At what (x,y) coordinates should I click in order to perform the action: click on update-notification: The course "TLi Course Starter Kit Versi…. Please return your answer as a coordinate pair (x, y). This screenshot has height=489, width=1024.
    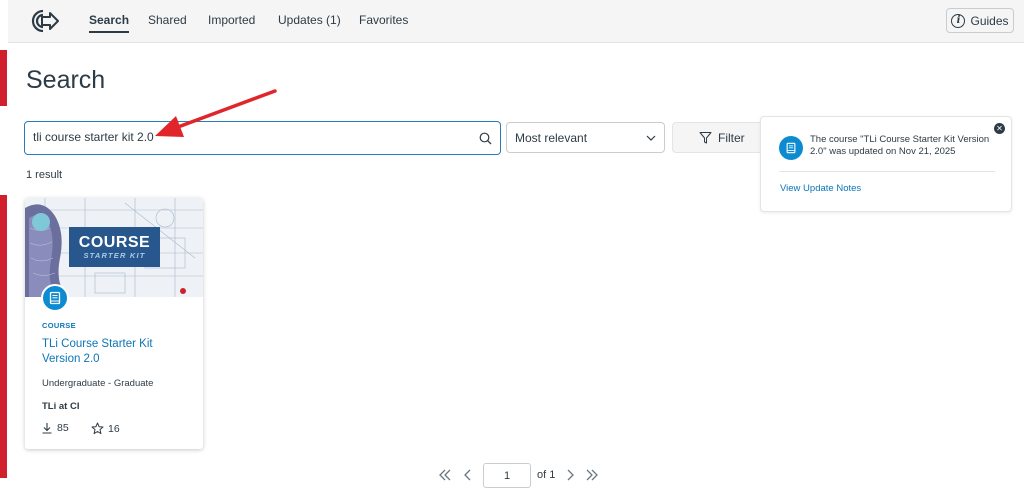
    Looking at the image, I should click on (886, 164).